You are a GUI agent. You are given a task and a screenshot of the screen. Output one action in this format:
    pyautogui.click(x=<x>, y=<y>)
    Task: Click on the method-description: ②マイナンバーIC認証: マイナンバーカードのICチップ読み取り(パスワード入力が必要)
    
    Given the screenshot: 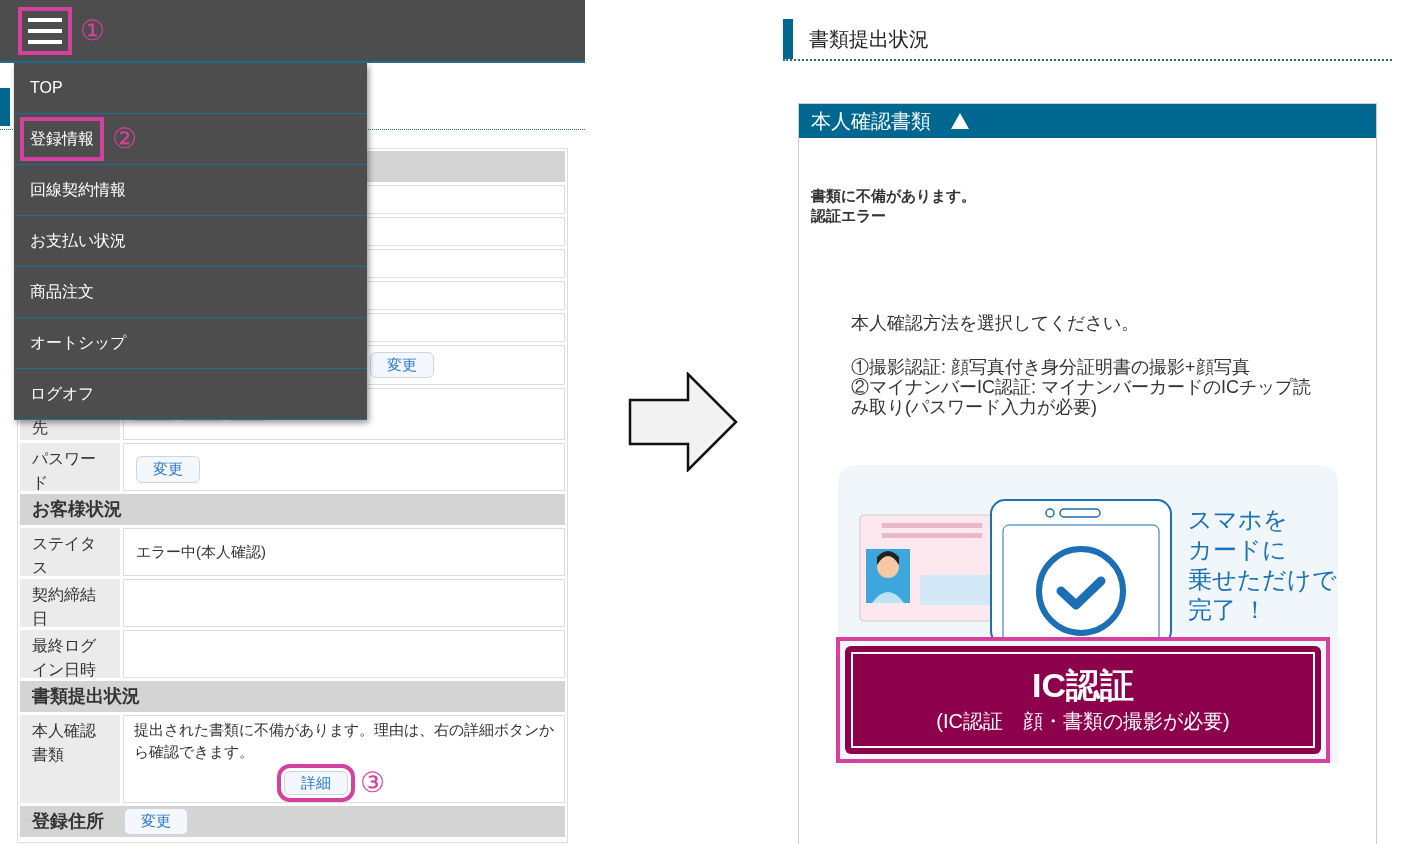 What is the action you would take?
    pyautogui.click(x=1081, y=397)
    